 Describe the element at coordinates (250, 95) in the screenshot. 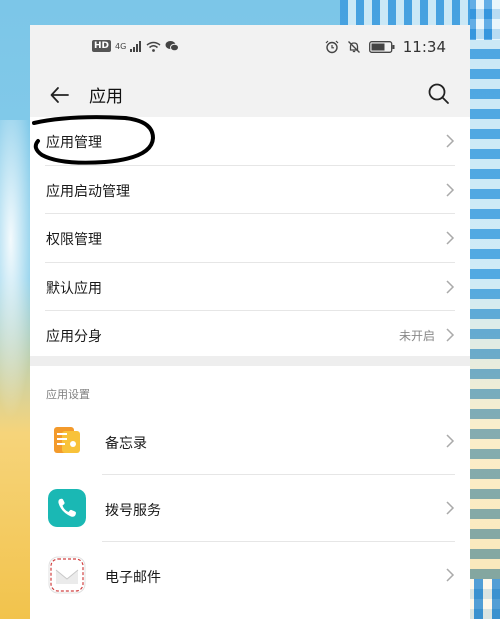

I see `app-bar: 应用` at that location.